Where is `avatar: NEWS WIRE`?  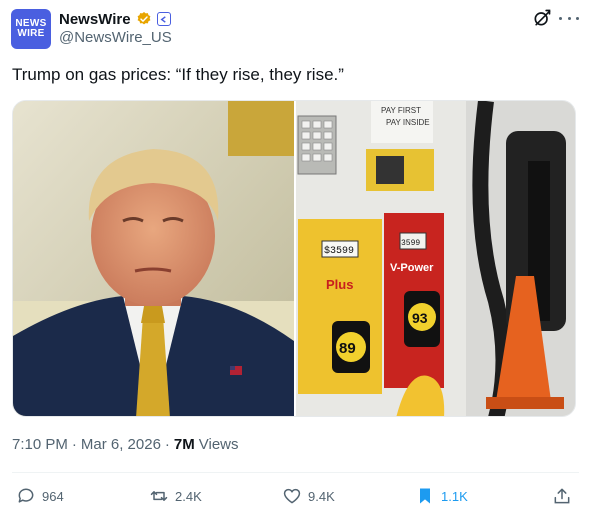
avatar: NEWS WIRE is located at coordinates (31, 29).